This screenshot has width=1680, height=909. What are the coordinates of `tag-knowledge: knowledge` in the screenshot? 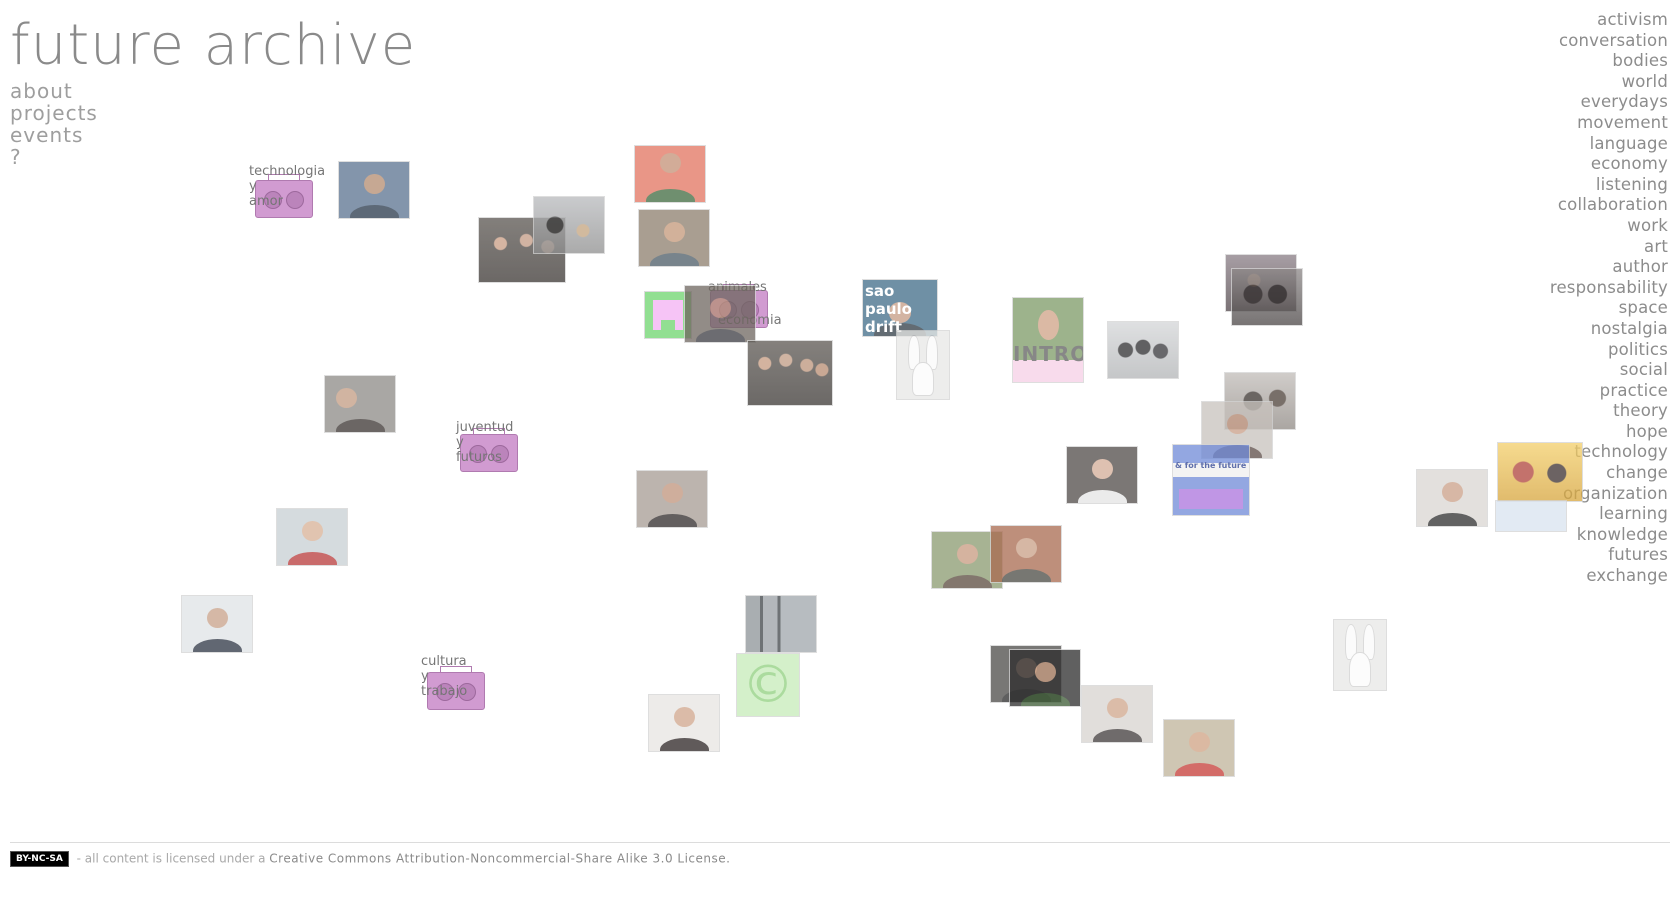 It's located at (1609, 535).